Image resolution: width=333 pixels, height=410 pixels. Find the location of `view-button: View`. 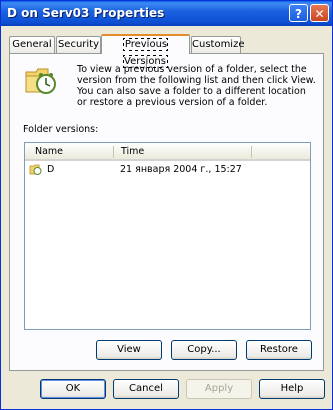

view-button: View is located at coordinates (129, 350).